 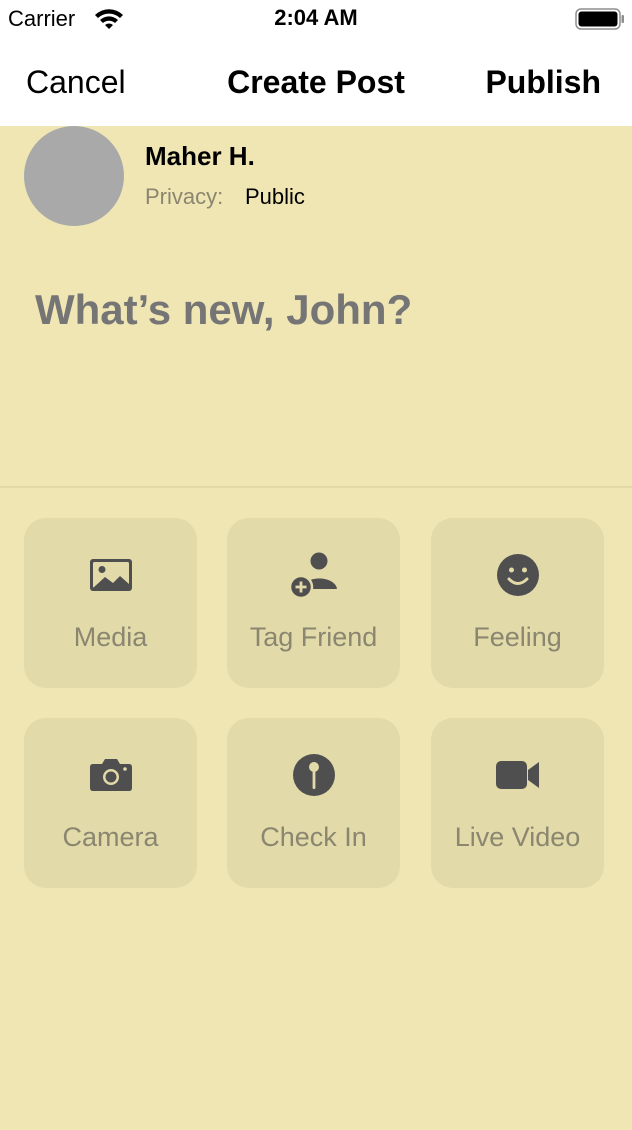 What do you see at coordinates (74, 176) in the screenshot?
I see `avatar` at bounding box center [74, 176].